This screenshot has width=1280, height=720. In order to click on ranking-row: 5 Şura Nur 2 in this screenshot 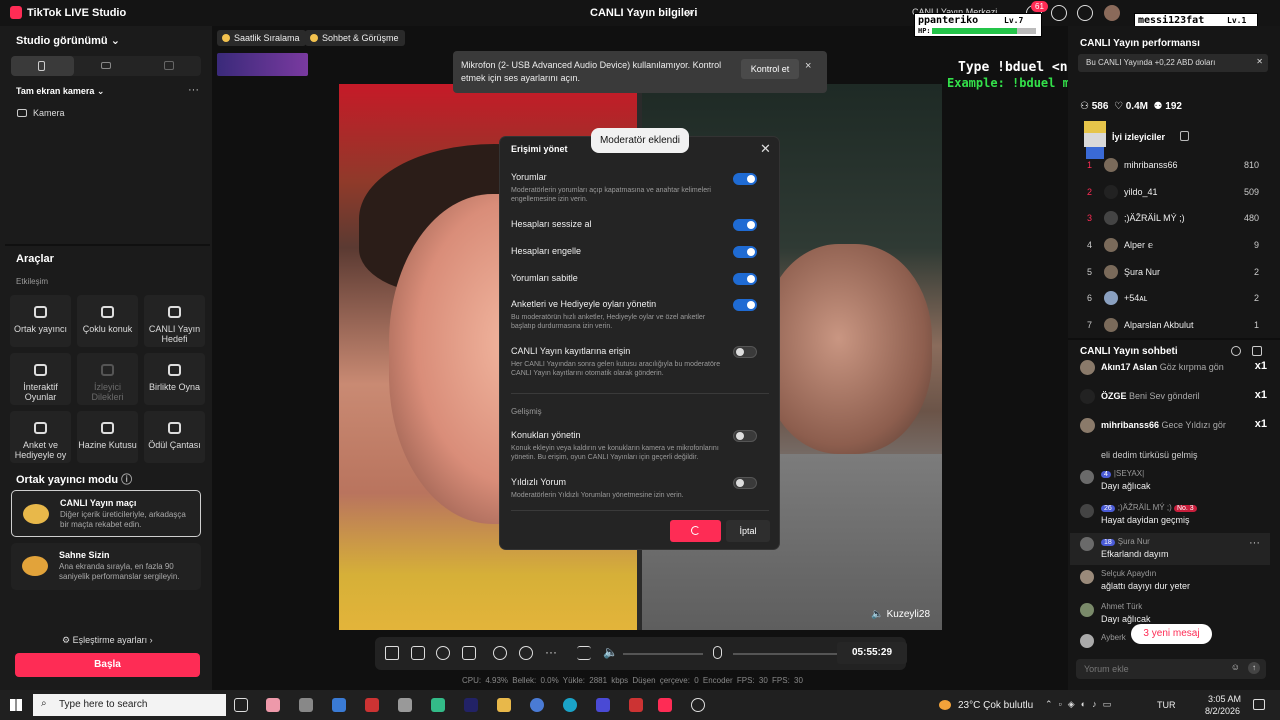, I will do `click(1171, 273)`.